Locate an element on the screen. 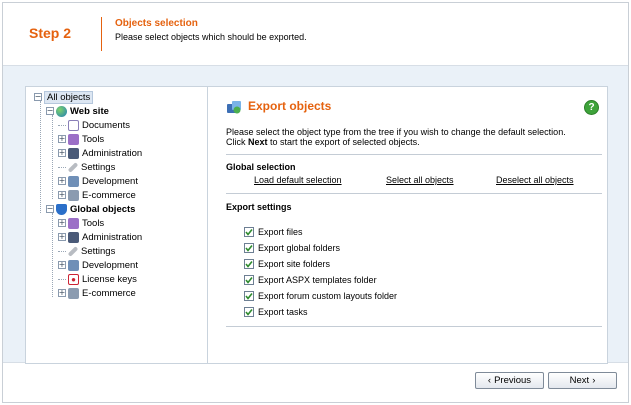  chevron-left-icon: ‹ is located at coordinates (489, 380).